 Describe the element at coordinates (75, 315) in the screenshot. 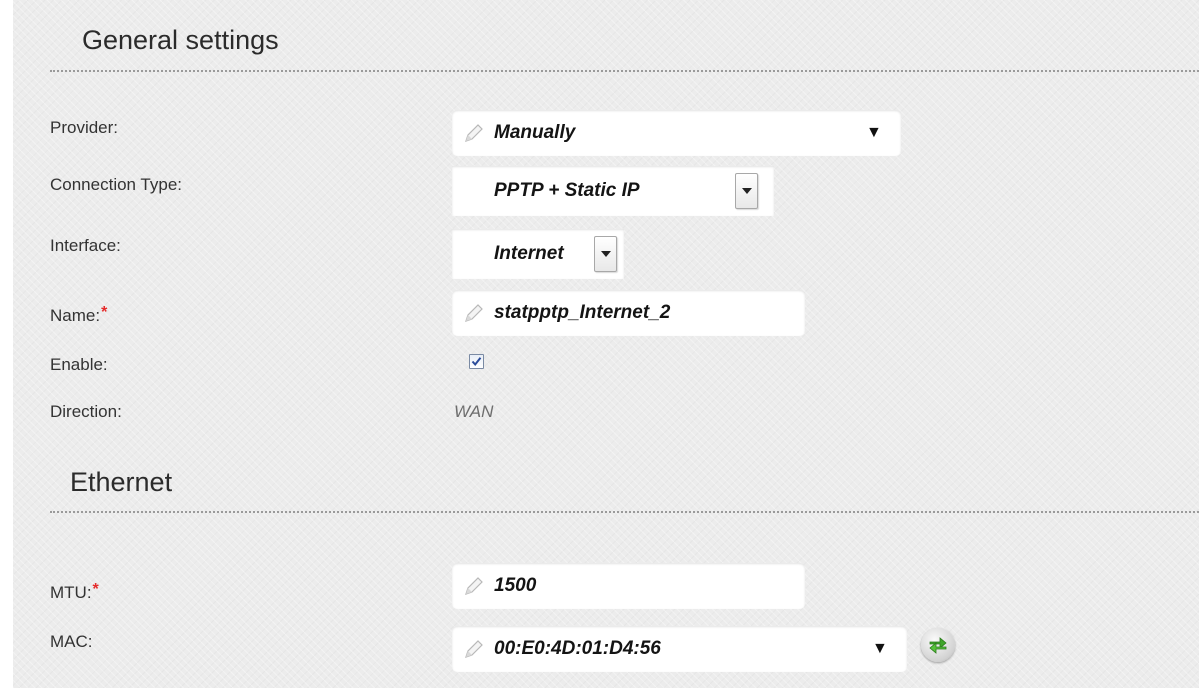

I see `name-label-text: Name:` at that location.